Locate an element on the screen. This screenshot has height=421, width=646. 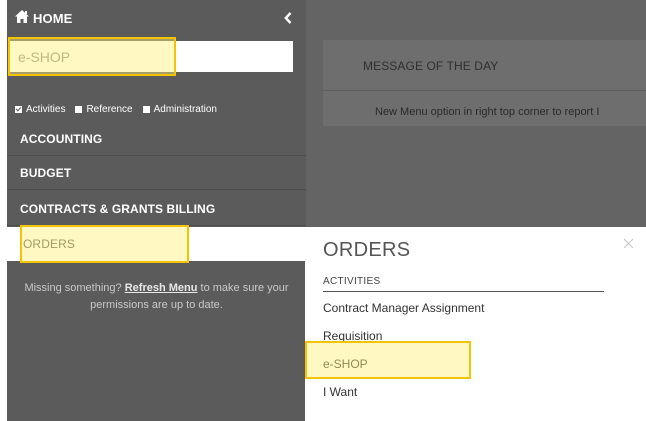
filter-reference-label: Reference is located at coordinates (109, 109).